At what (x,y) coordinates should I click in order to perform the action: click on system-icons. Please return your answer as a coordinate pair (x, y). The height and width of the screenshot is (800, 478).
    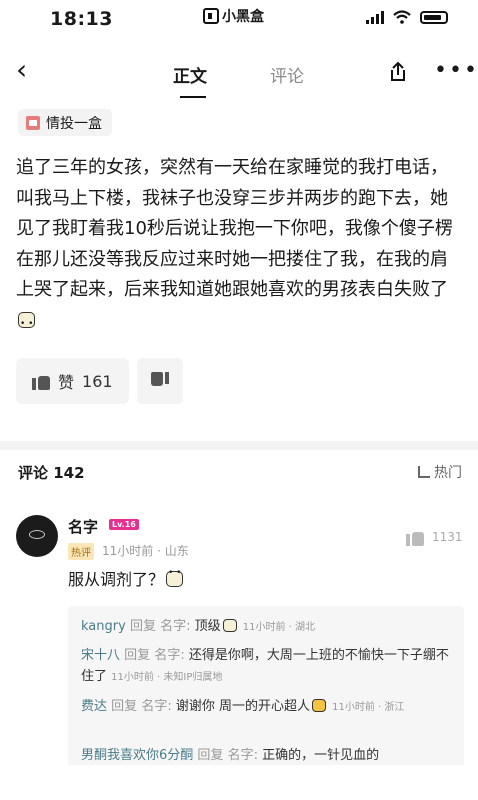
    Looking at the image, I should click on (407, 17).